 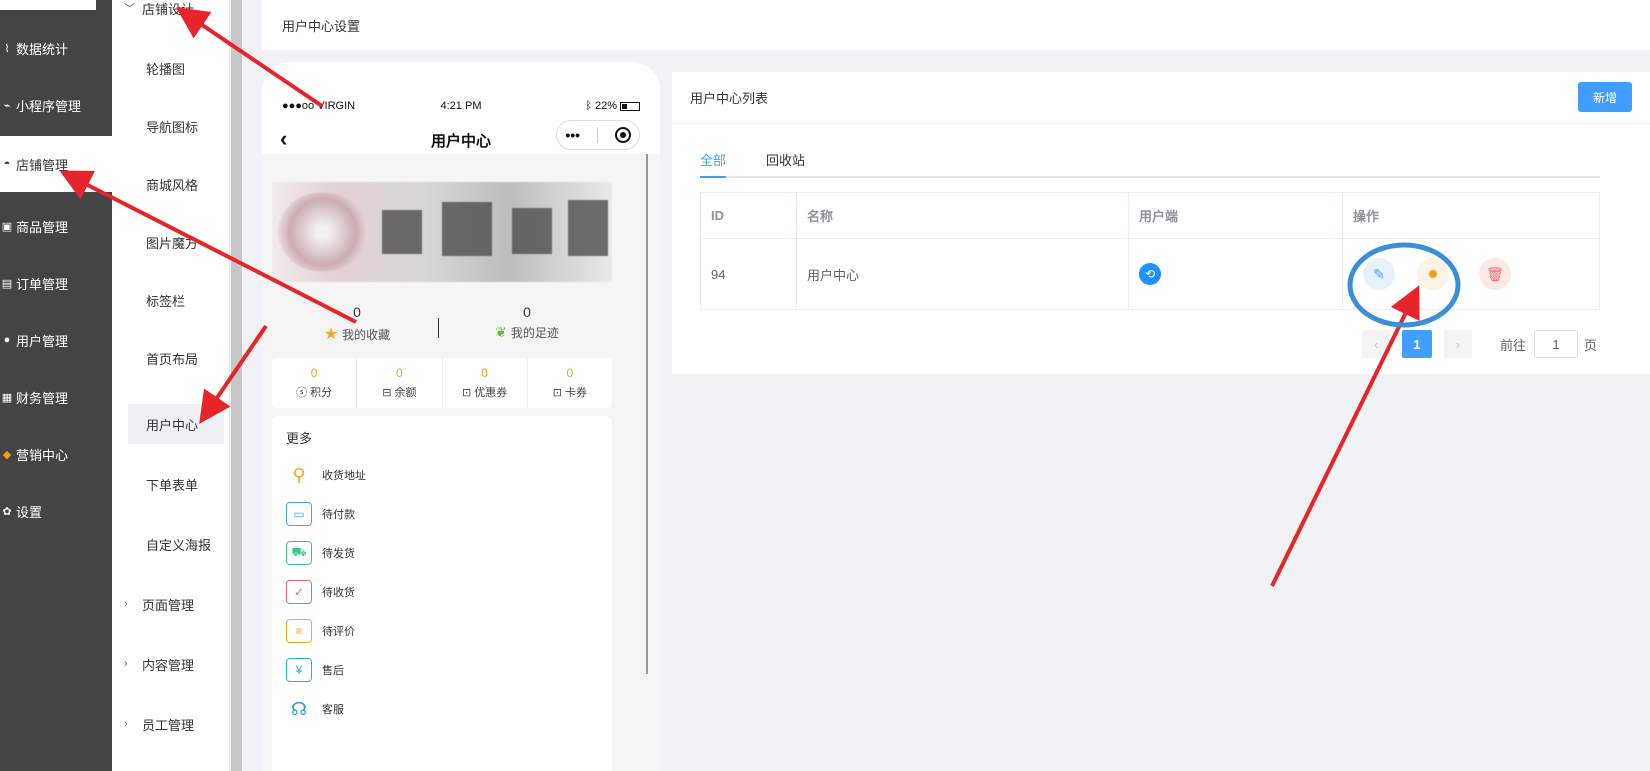 I want to click on sidebar-item-finance: ▦ 财务管理, so click(x=56, y=397).